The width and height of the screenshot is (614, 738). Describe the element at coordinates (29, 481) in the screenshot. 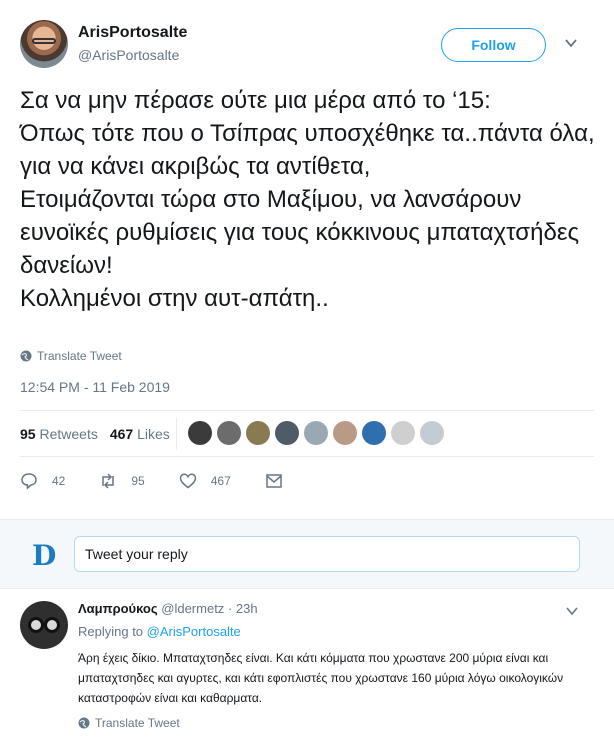

I see `reply-icon` at that location.